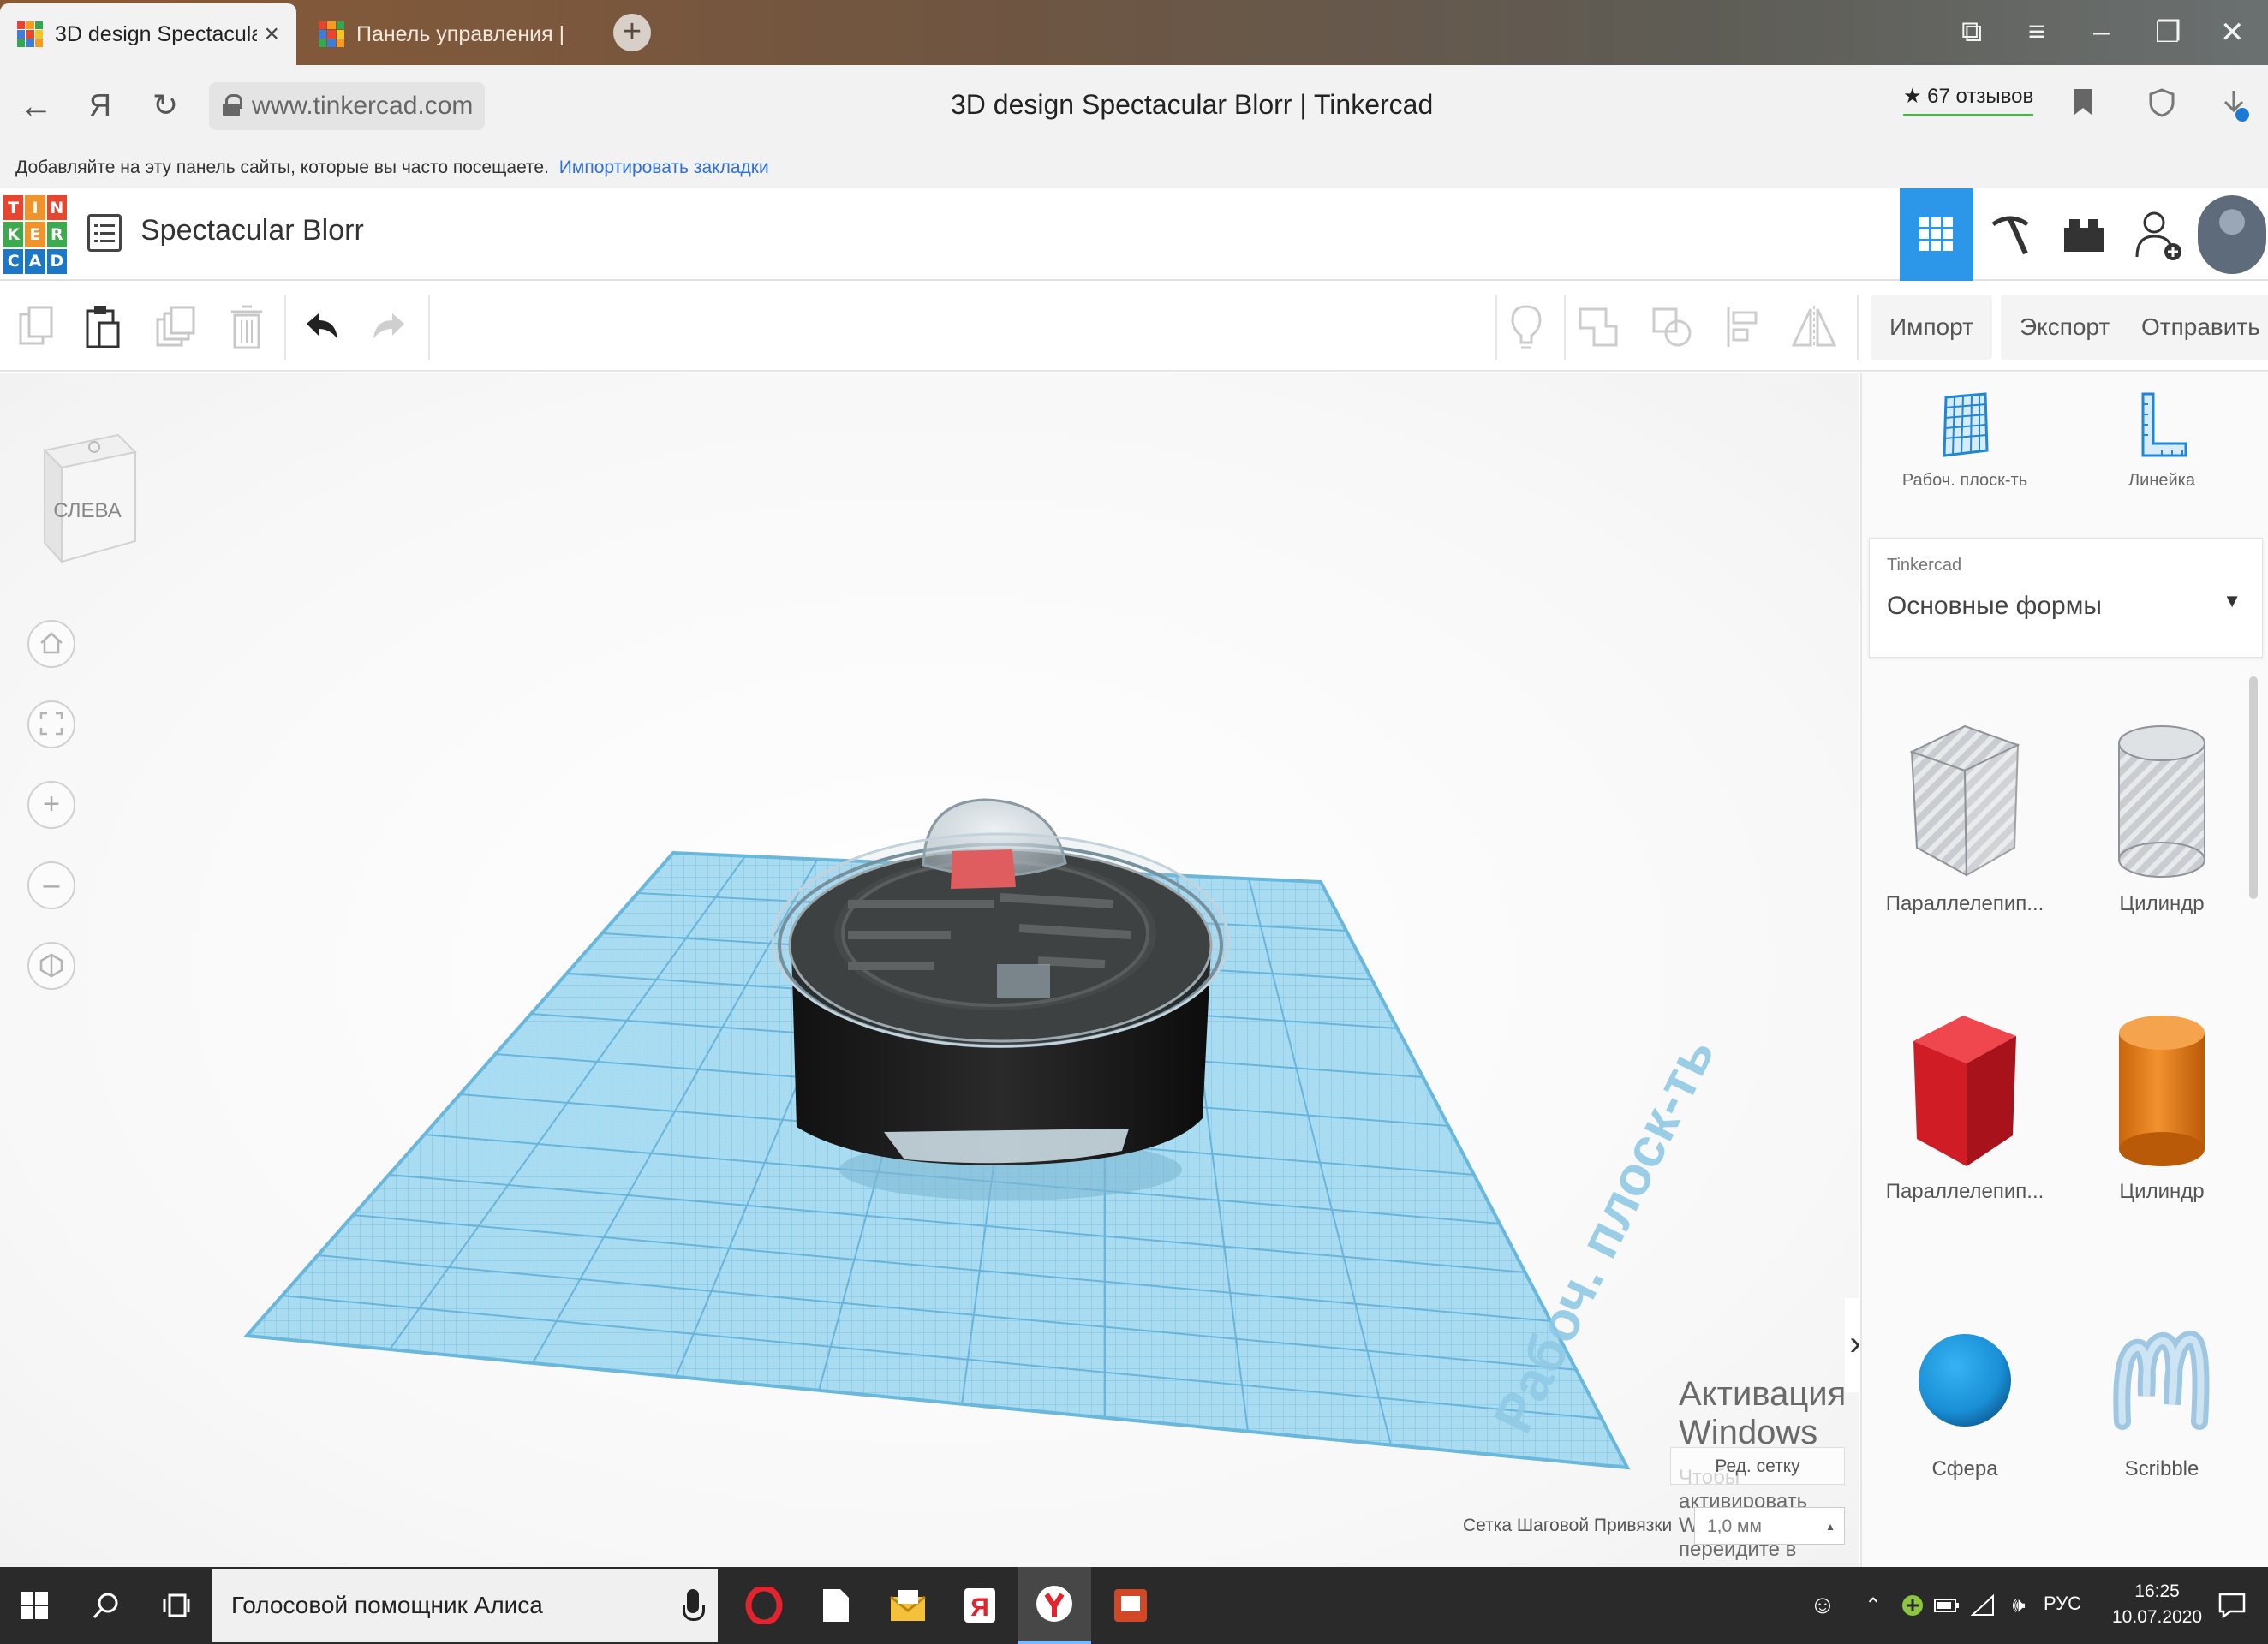  I want to click on shape-label: Scribble, so click(2161, 1468).